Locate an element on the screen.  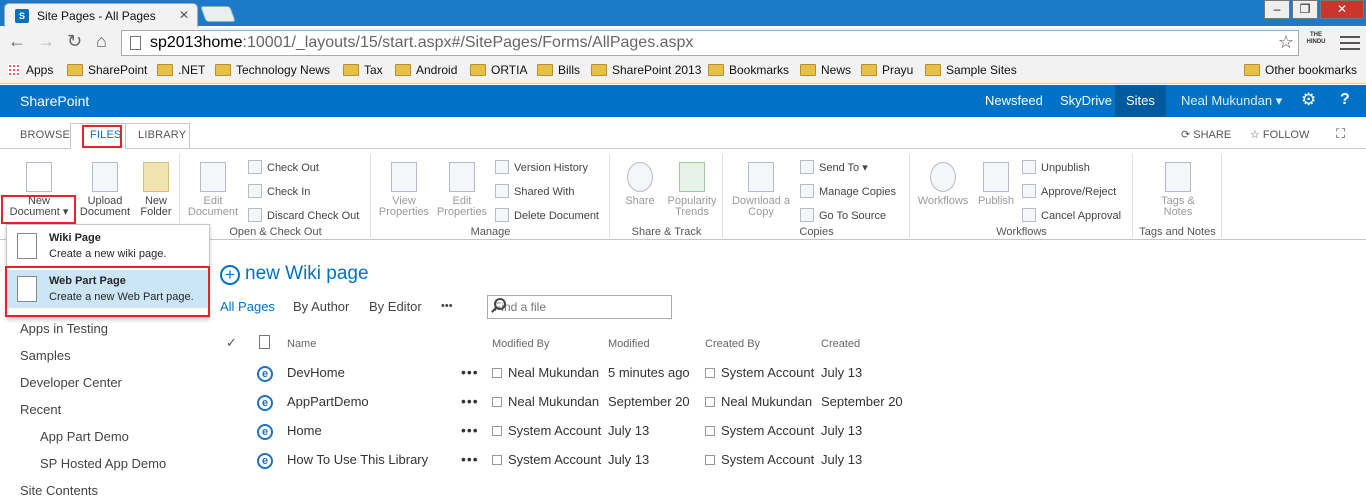
edit-document-button: Edit Document is located at coordinates (213, 190).